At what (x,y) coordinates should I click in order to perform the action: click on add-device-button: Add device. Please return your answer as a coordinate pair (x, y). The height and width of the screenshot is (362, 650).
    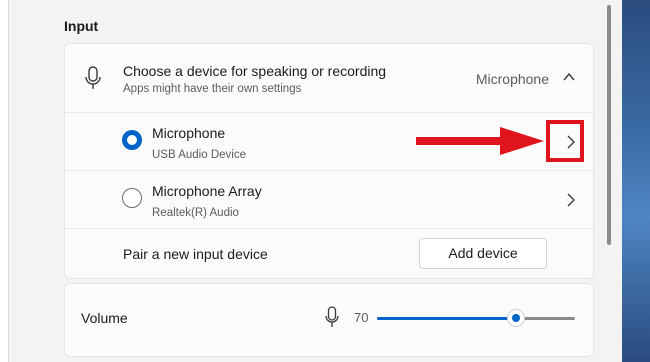
    Looking at the image, I should click on (483, 253).